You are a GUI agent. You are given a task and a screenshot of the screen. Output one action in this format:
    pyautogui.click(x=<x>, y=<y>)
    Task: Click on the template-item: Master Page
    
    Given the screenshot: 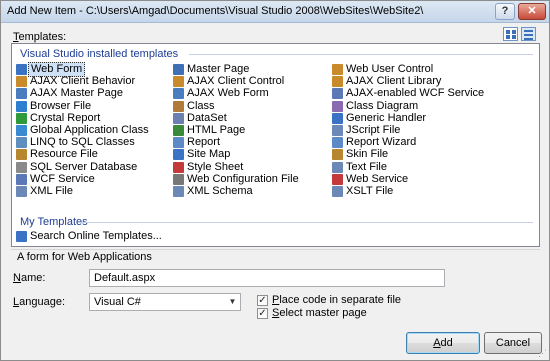 What is the action you would take?
    pyautogui.click(x=211, y=69)
    